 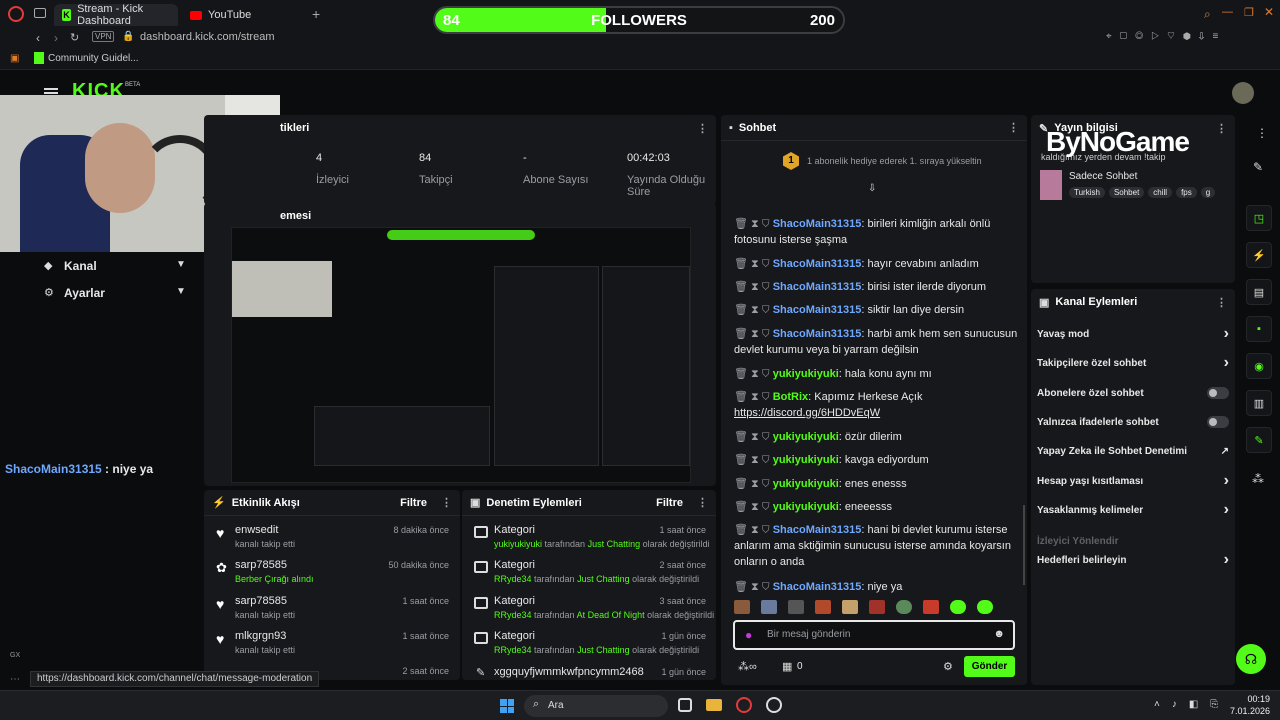 I want to click on maximize-icon: ❐, so click(x=1249, y=12).